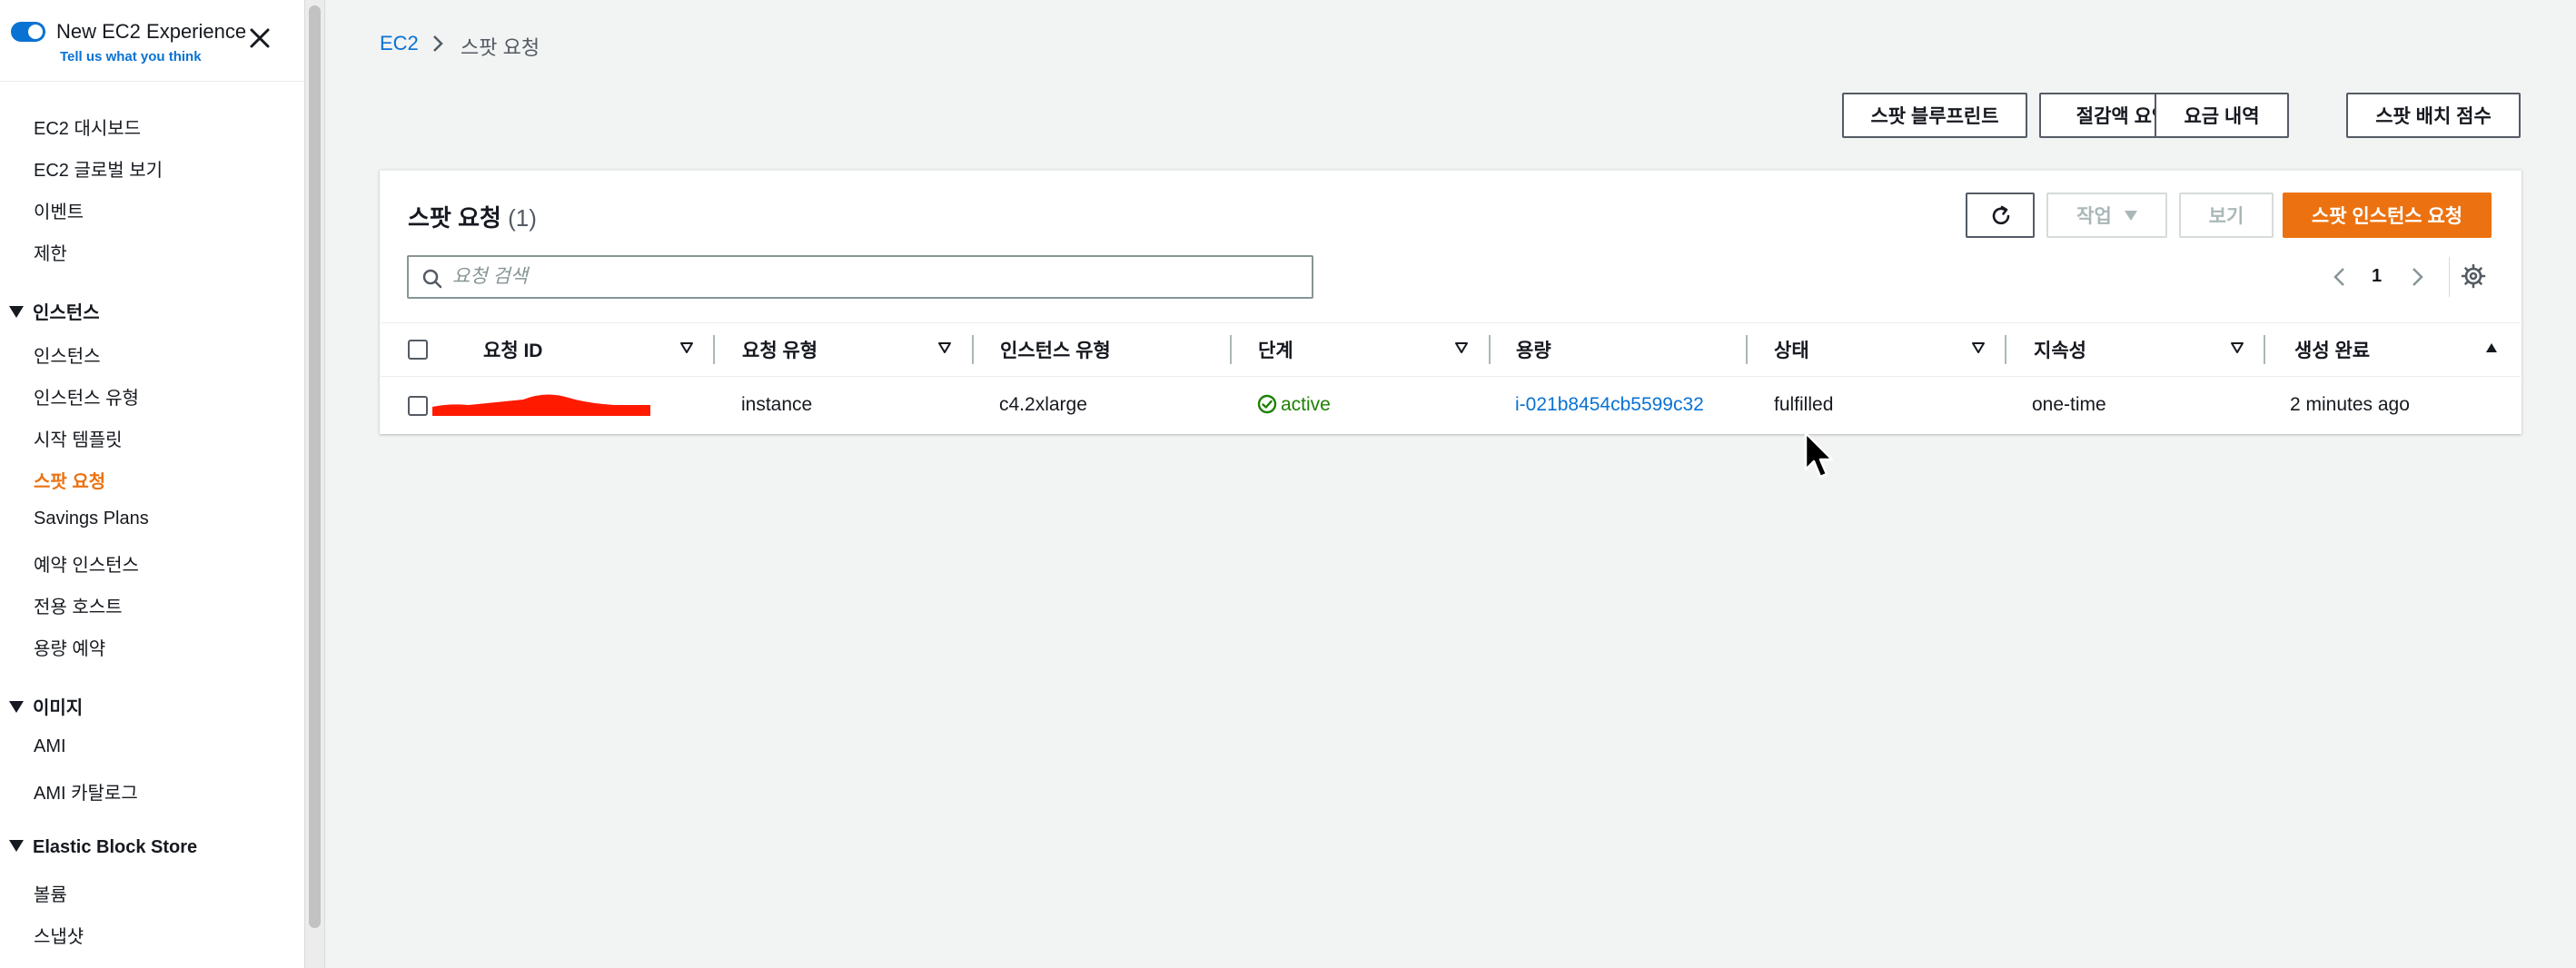 The image size is (2576, 968). What do you see at coordinates (874, 277) in the screenshot?
I see `search-input` at bounding box center [874, 277].